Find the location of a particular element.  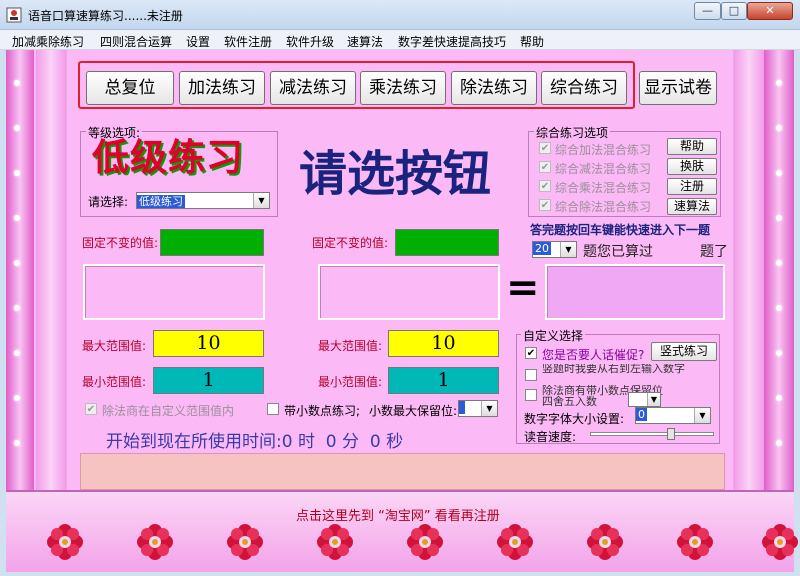

decimal-round-select: ▼ is located at coordinates (644, 399).